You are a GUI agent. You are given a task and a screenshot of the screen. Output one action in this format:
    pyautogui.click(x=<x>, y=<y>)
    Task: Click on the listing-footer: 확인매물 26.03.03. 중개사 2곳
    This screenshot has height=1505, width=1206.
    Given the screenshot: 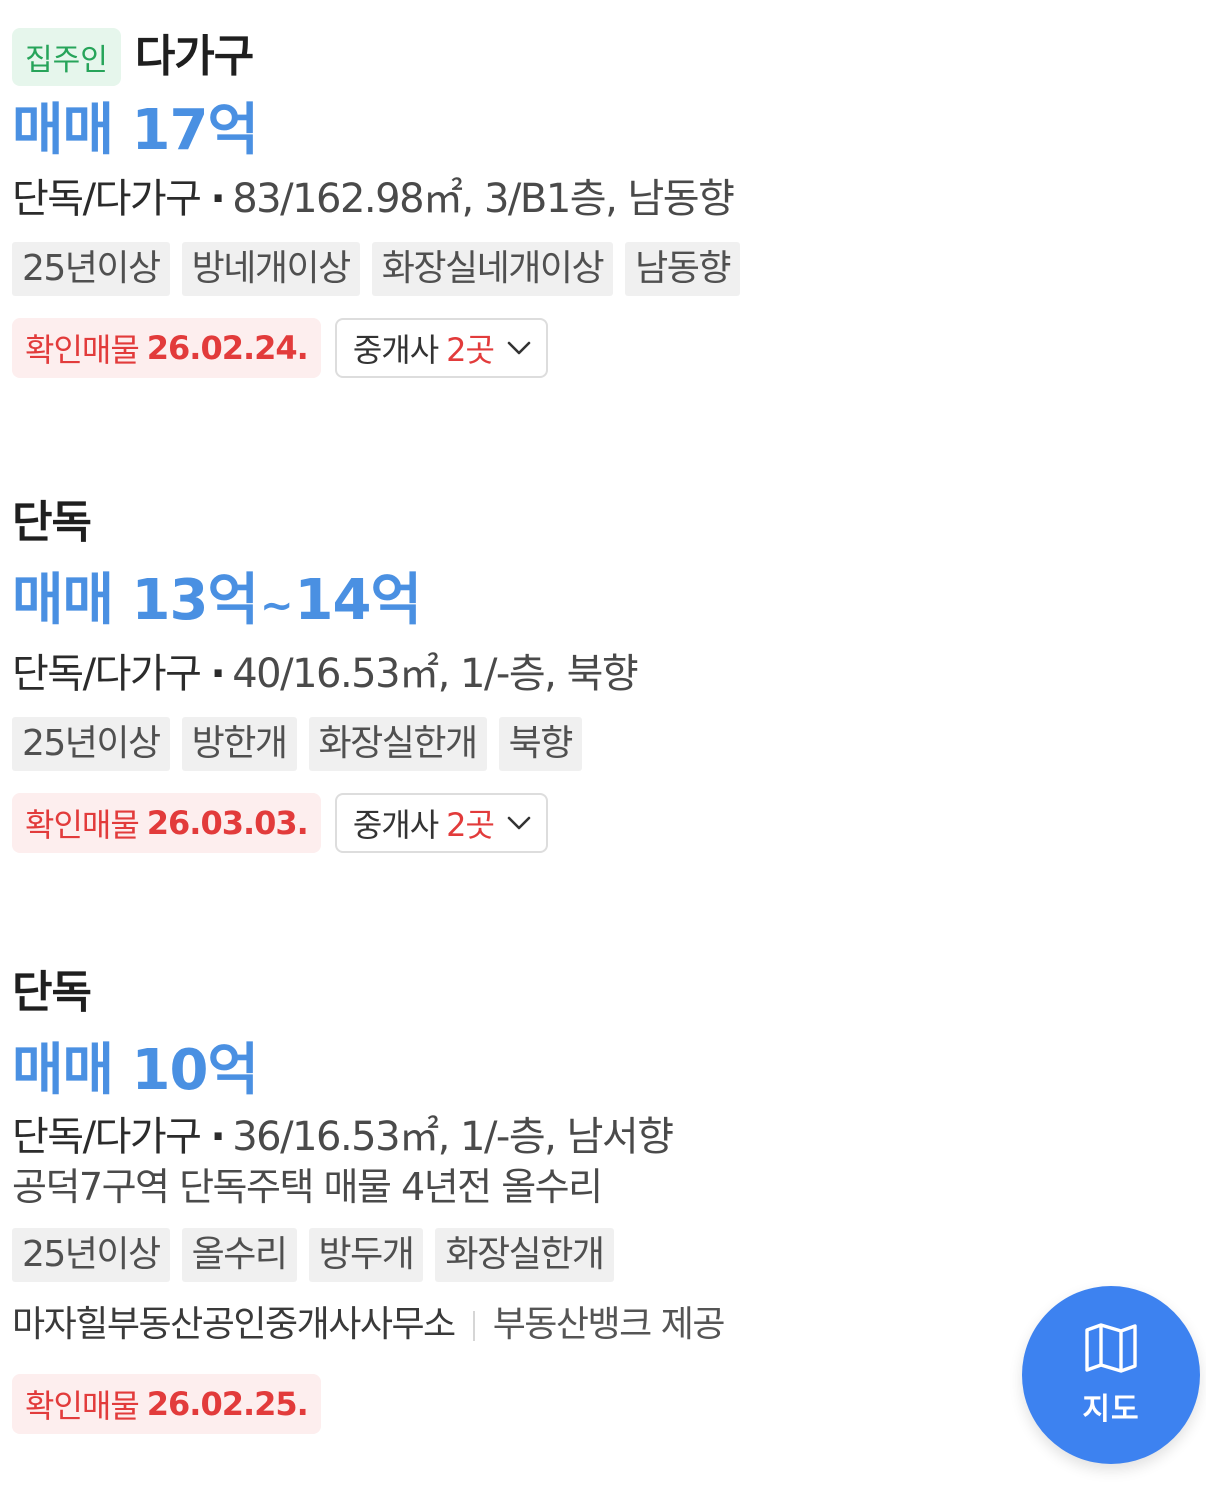 What is the action you would take?
    pyautogui.click(x=609, y=823)
    